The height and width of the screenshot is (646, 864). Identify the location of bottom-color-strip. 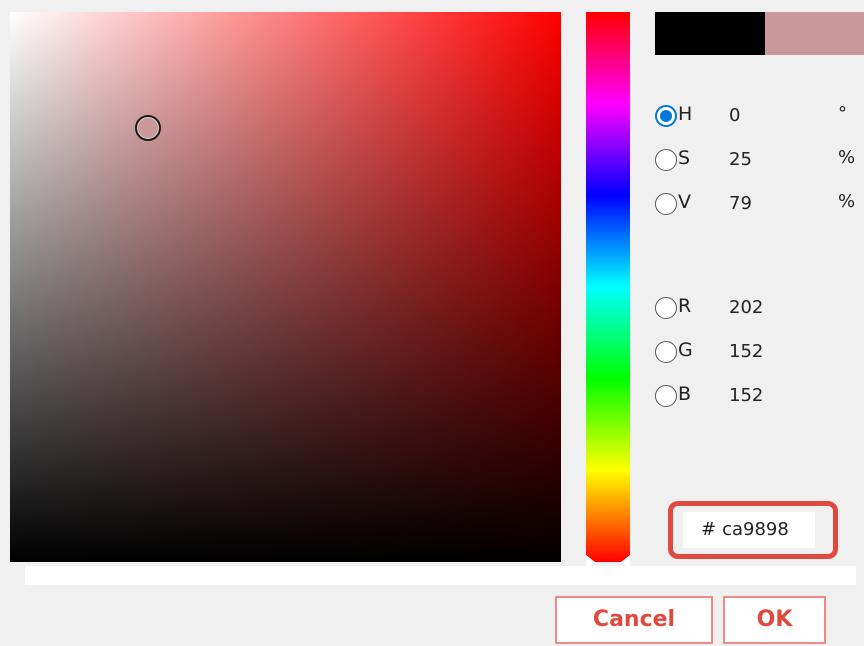
(440, 575).